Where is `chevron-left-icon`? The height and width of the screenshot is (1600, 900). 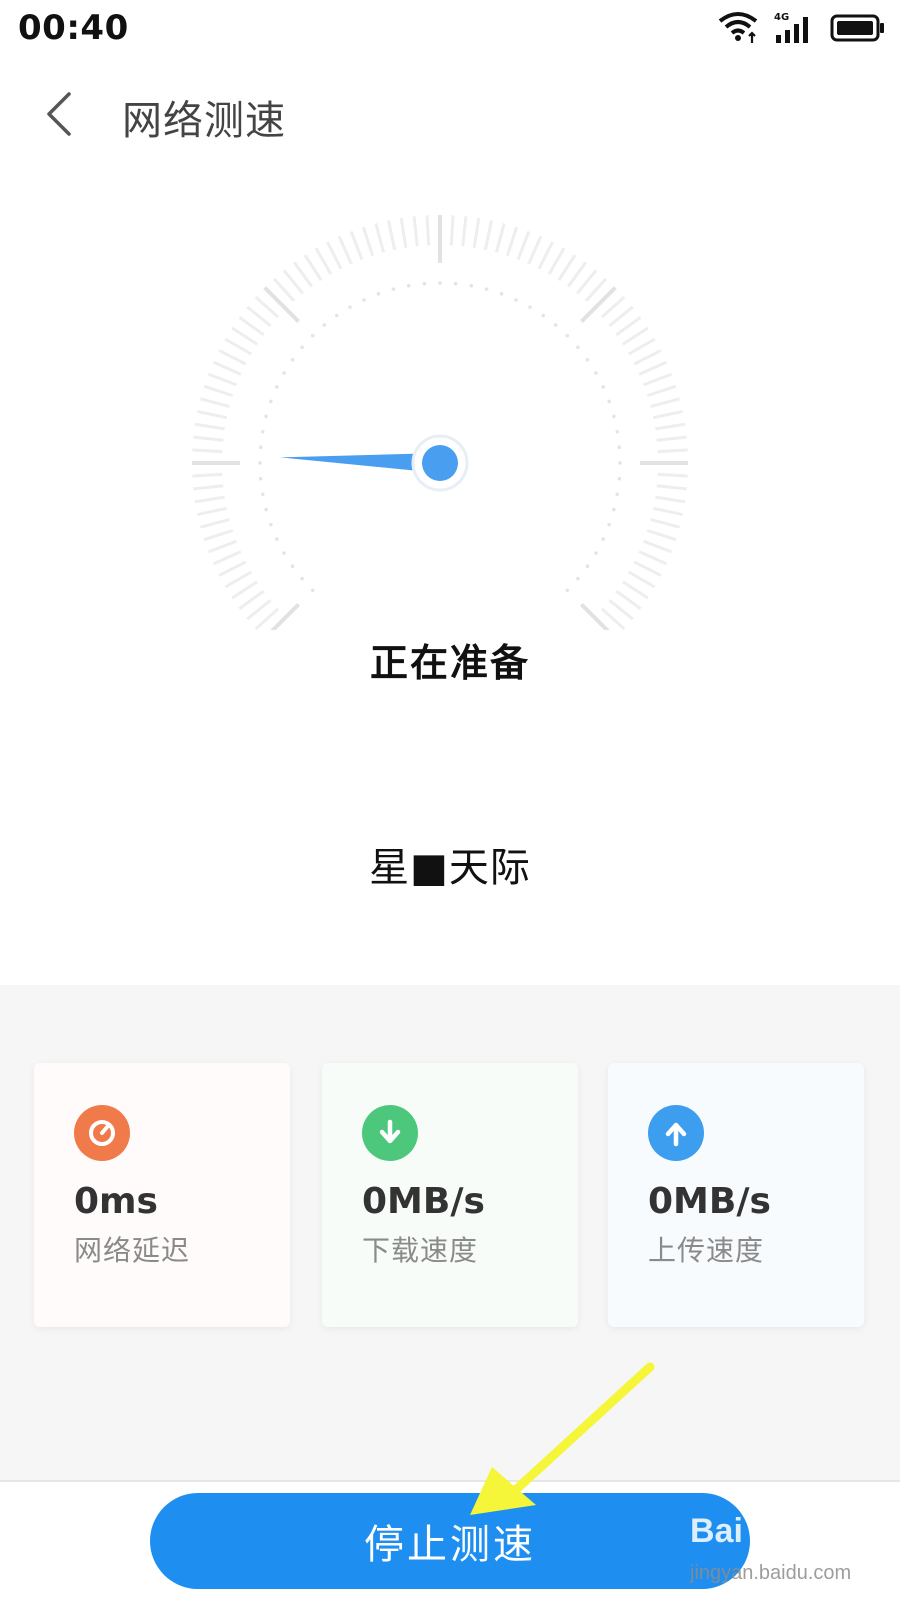 chevron-left-icon is located at coordinates (59, 114).